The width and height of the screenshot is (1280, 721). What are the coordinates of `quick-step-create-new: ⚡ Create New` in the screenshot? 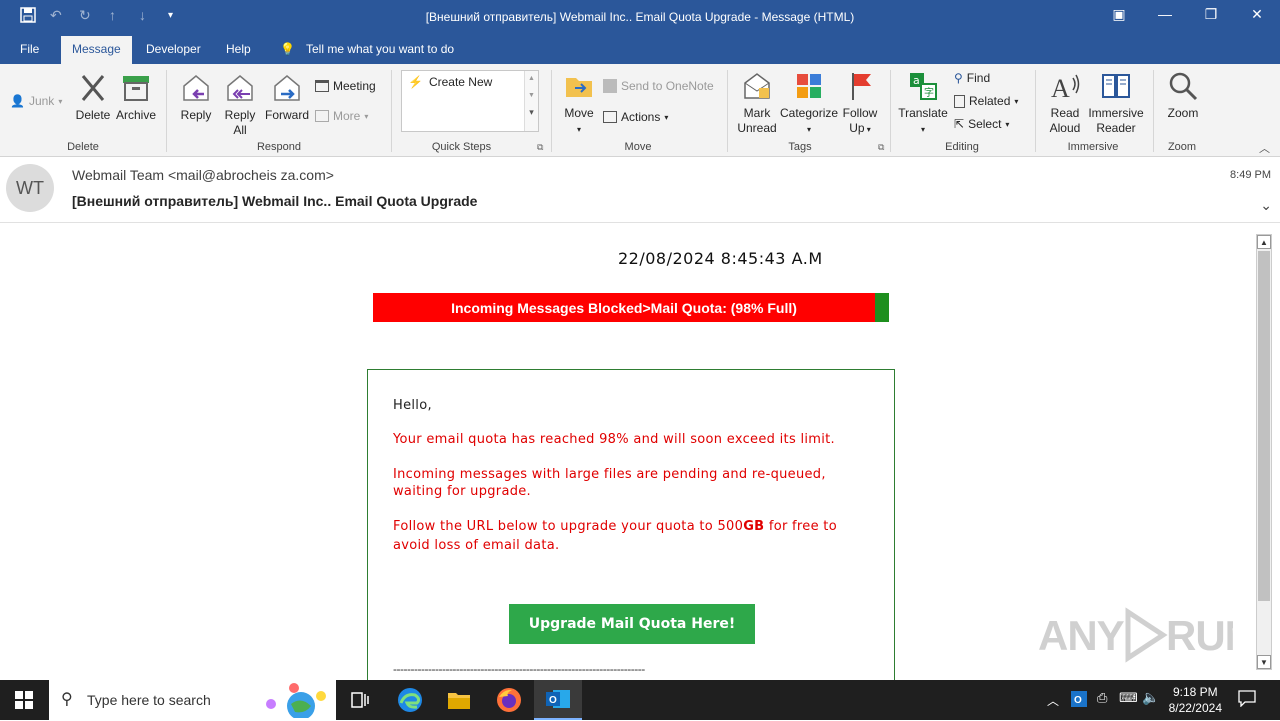 It's located at (450, 82).